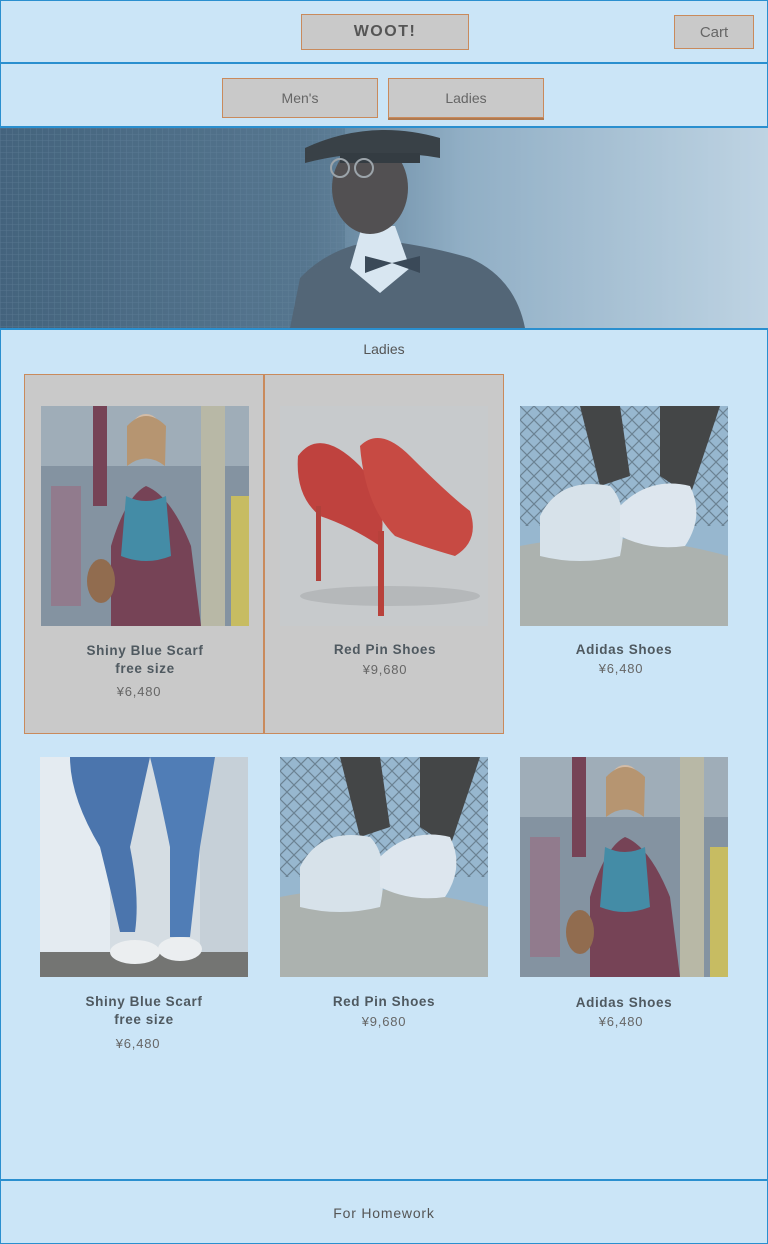  What do you see at coordinates (466, 98) in the screenshot?
I see `nav-ladies-button: Ladies` at bounding box center [466, 98].